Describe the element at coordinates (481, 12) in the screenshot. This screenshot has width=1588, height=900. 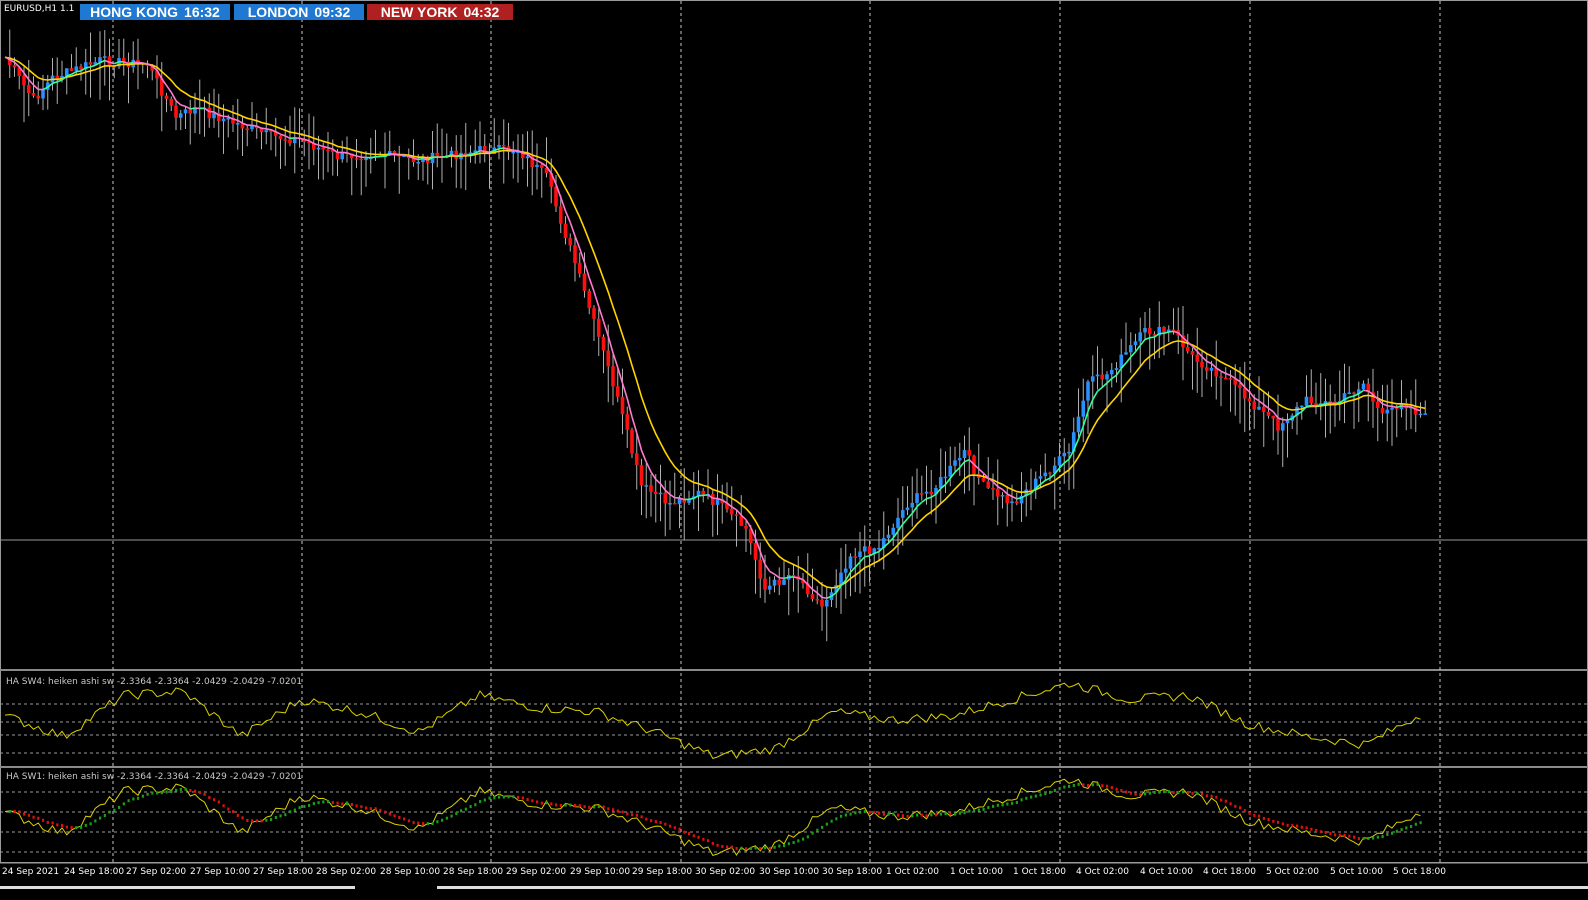
I see `clock-time: 04:32` at that location.